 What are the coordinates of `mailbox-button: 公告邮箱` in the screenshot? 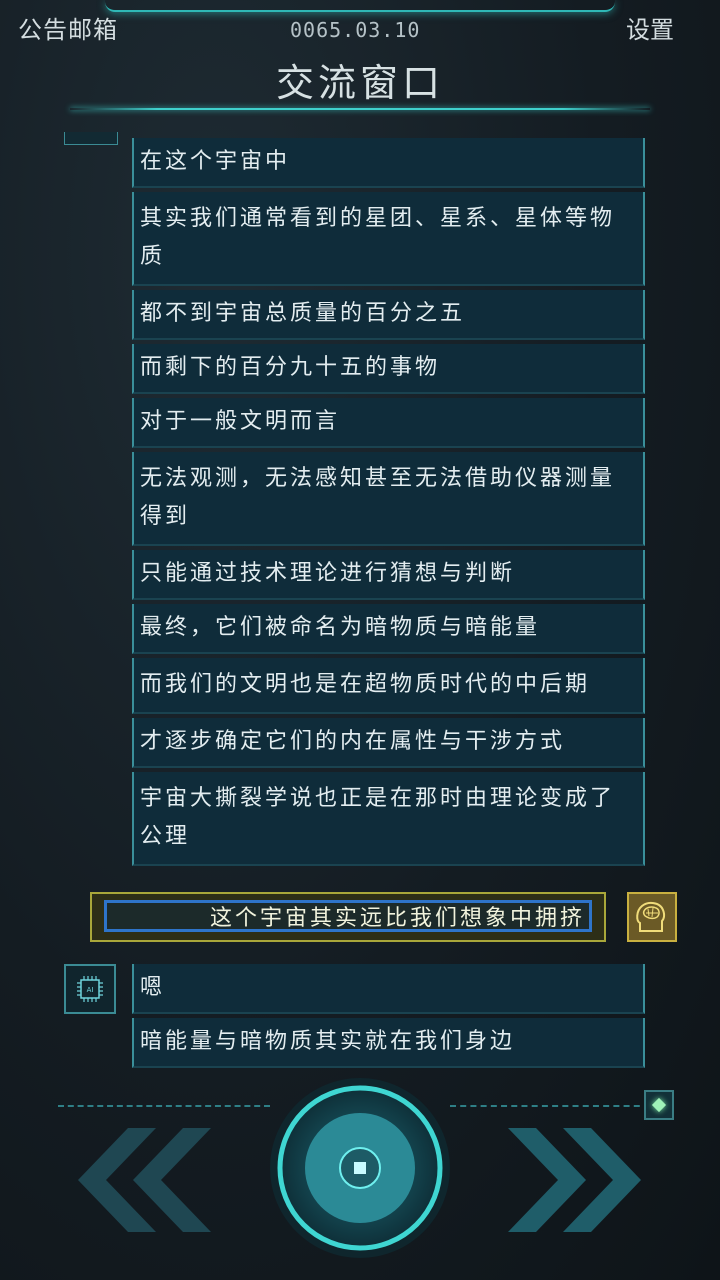 It's located at (68, 27).